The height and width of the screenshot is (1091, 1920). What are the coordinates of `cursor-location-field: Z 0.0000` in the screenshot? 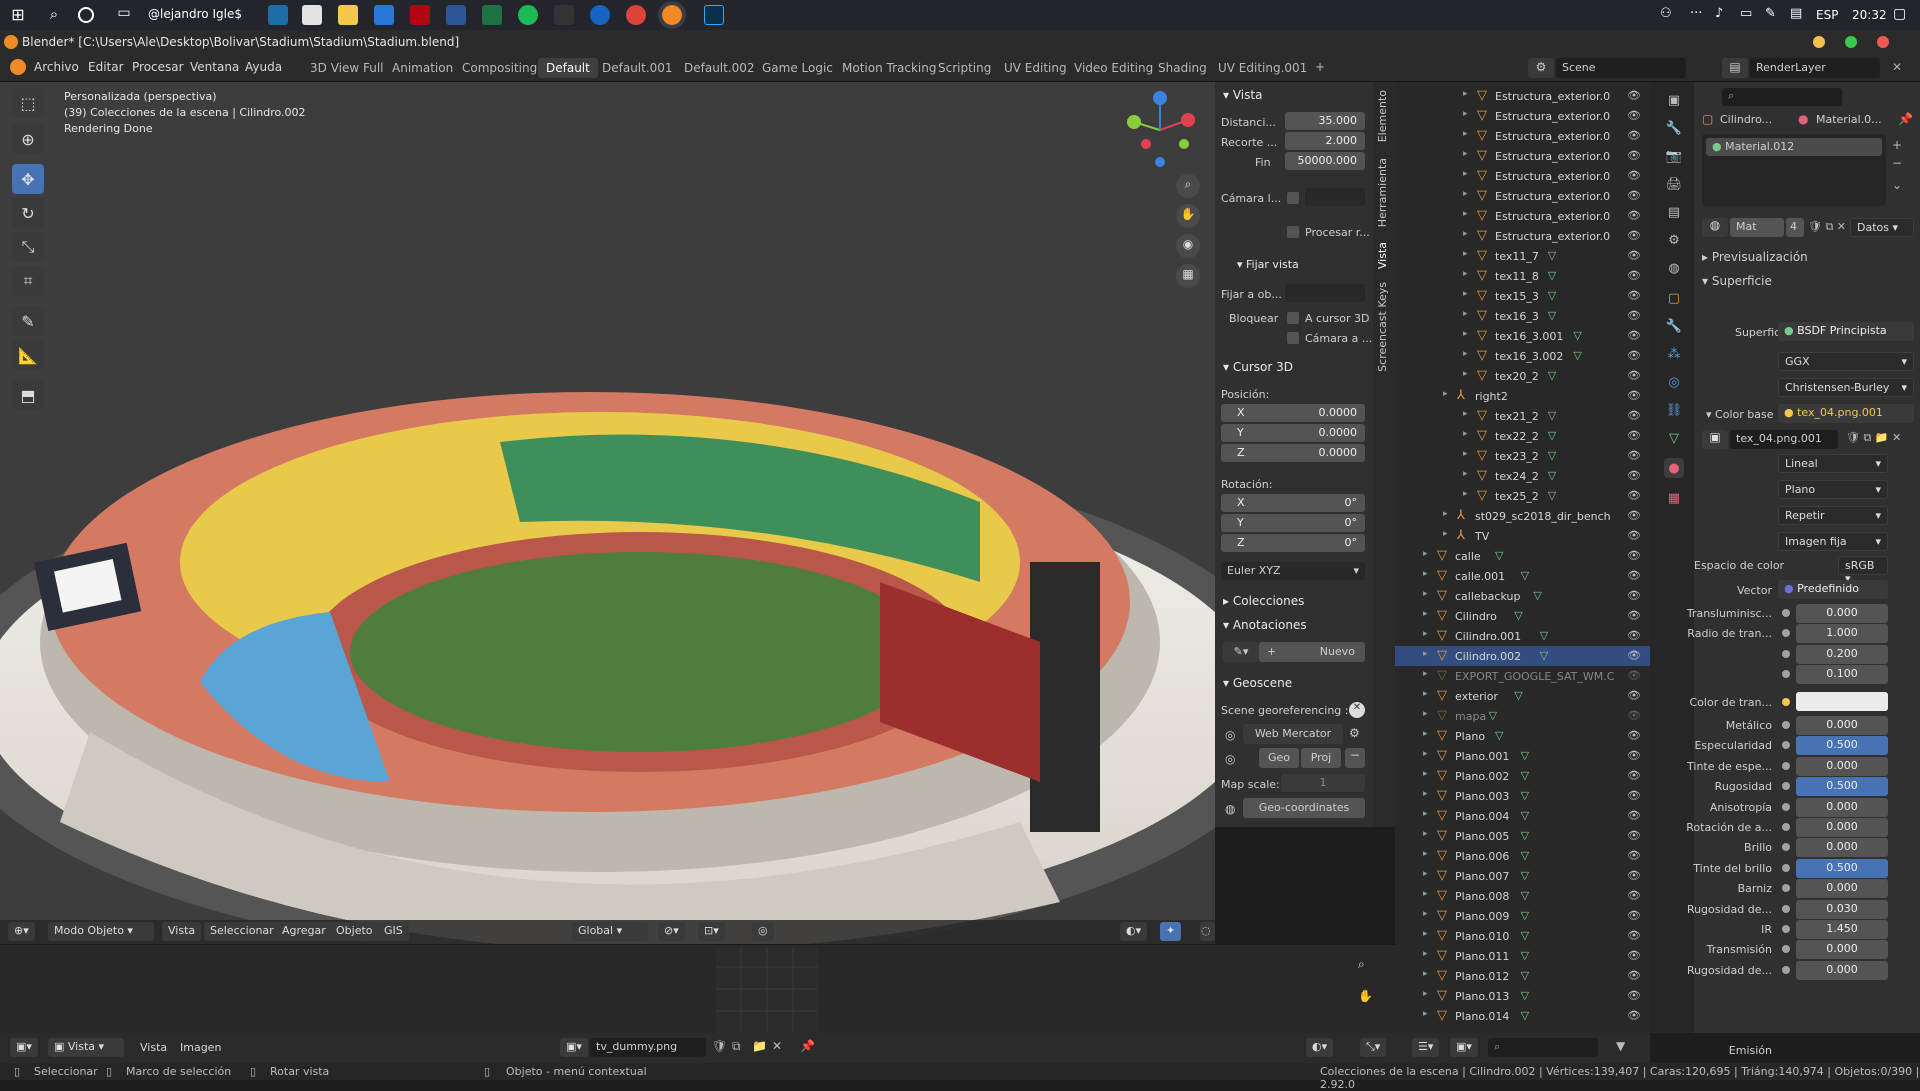 It's located at (1293, 453).